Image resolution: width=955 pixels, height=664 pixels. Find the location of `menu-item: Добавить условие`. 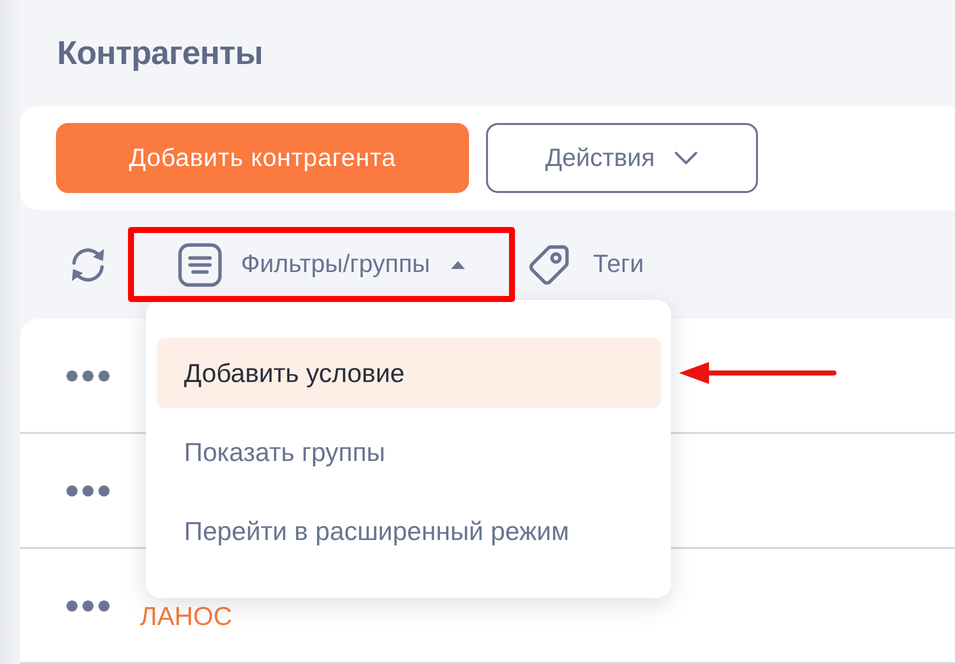

menu-item: Добавить условие is located at coordinates (409, 373).